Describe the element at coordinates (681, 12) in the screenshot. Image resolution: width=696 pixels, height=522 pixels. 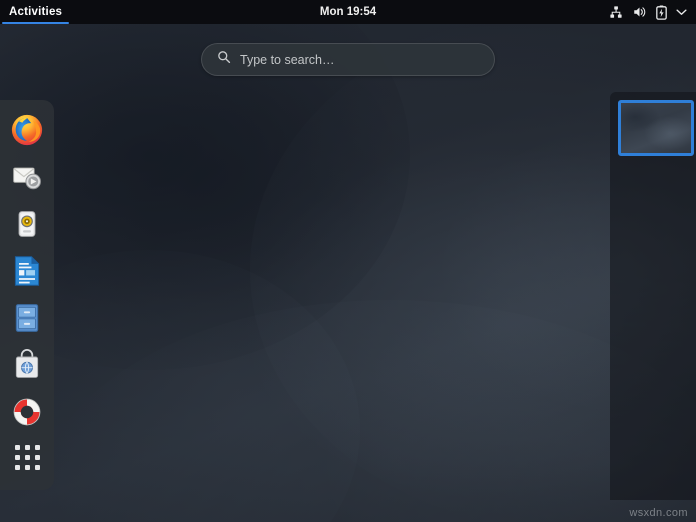
I see `chevron-down-icon` at that location.